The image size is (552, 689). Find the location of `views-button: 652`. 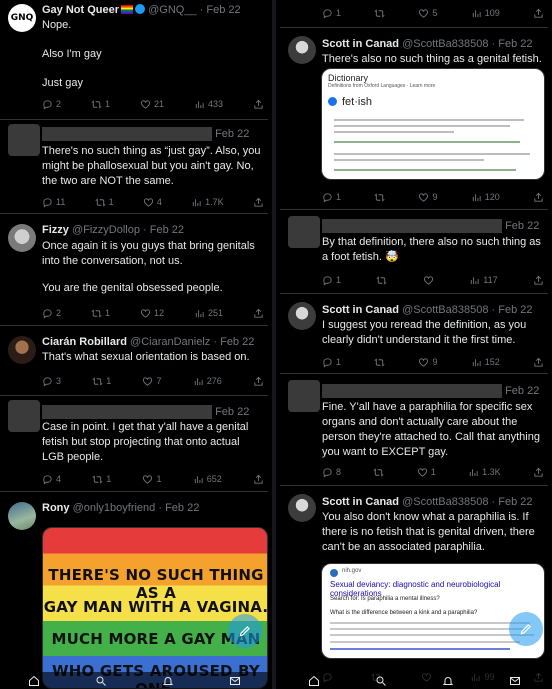

views-button: 652 is located at coordinates (207, 479).